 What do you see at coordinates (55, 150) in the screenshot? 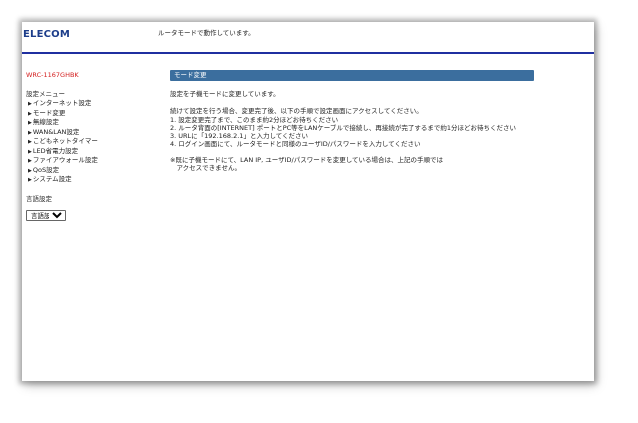
I see `sidebar-item-label: LED省電力設定` at bounding box center [55, 150].